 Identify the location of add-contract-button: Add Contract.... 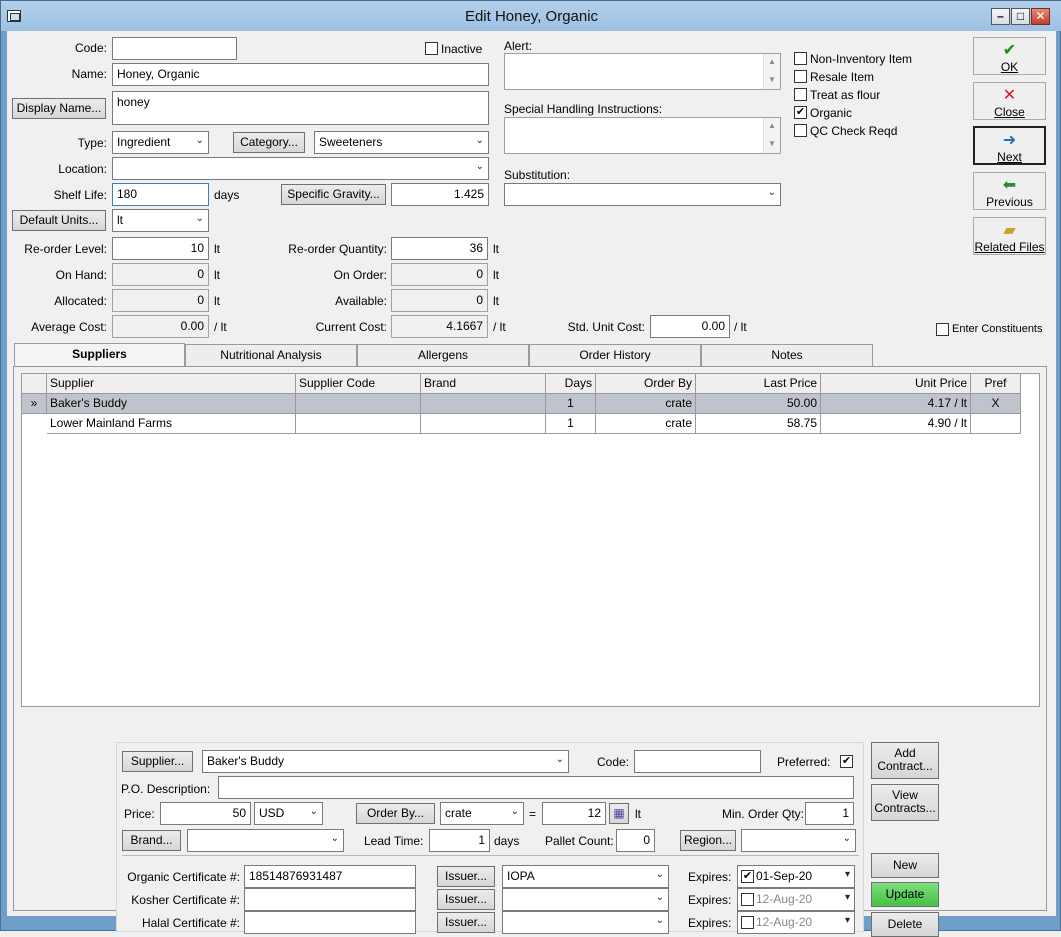
(905, 760).